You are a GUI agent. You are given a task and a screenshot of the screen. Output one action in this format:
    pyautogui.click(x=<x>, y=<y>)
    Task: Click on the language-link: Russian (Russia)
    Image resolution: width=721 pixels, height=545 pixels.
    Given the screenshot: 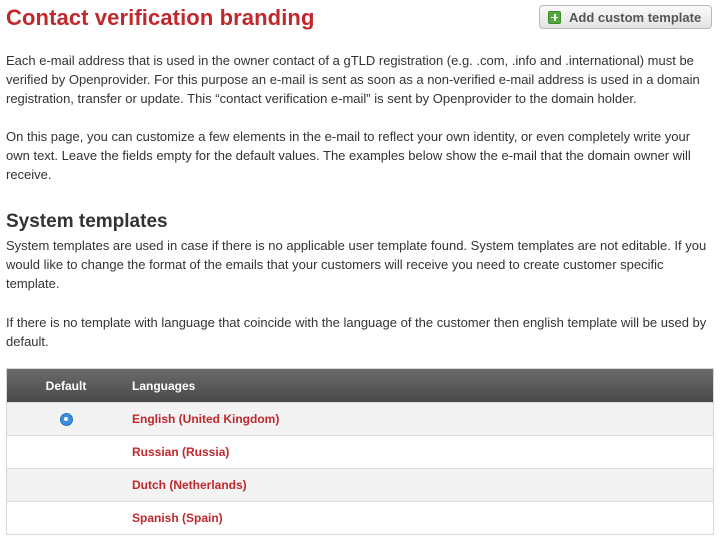 What is the action you would take?
    pyautogui.click(x=177, y=452)
    